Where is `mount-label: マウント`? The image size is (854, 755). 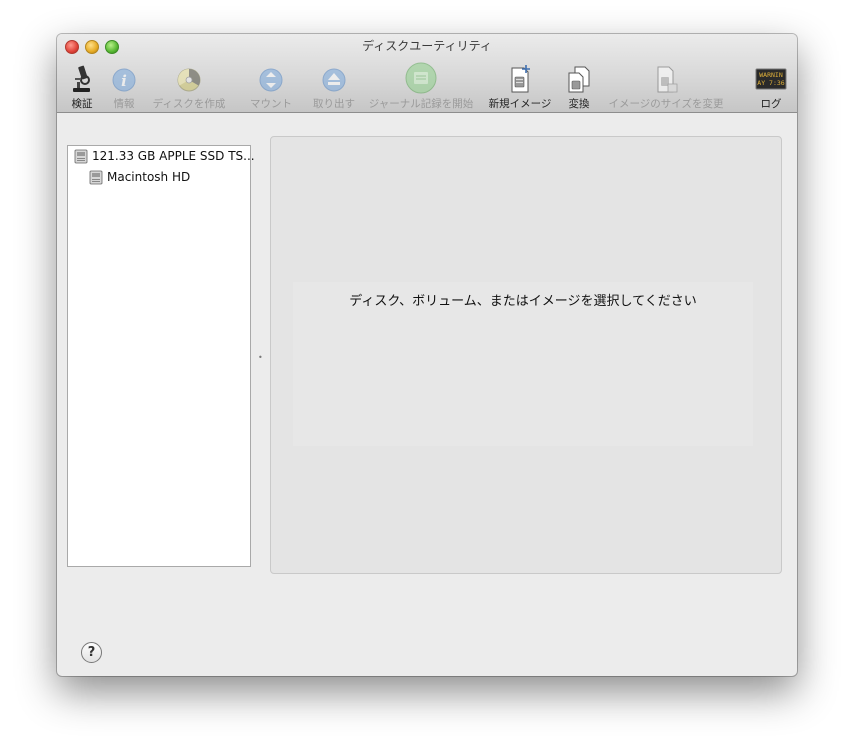
mount-label: マウント is located at coordinates (271, 104).